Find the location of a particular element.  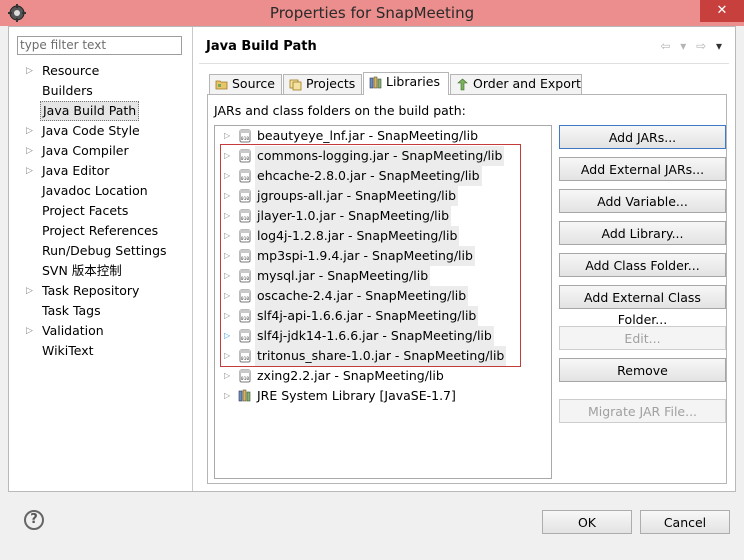

nav-item-task-repository: ▷ Task Repository is located at coordinates (100, 291).